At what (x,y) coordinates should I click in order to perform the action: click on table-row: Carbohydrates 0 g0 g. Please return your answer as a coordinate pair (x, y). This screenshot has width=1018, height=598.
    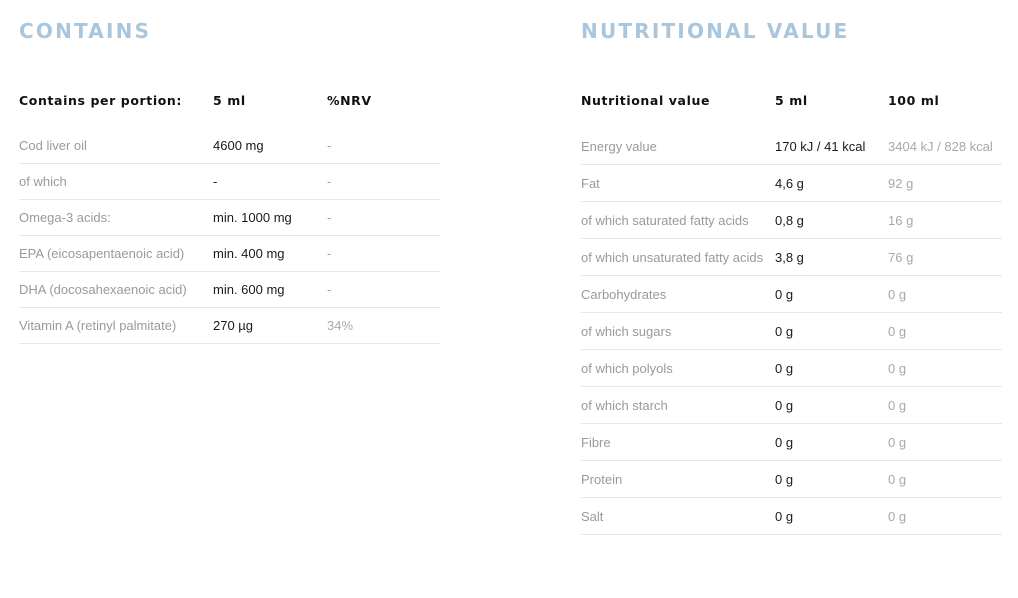
    Looking at the image, I should click on (791, 294).